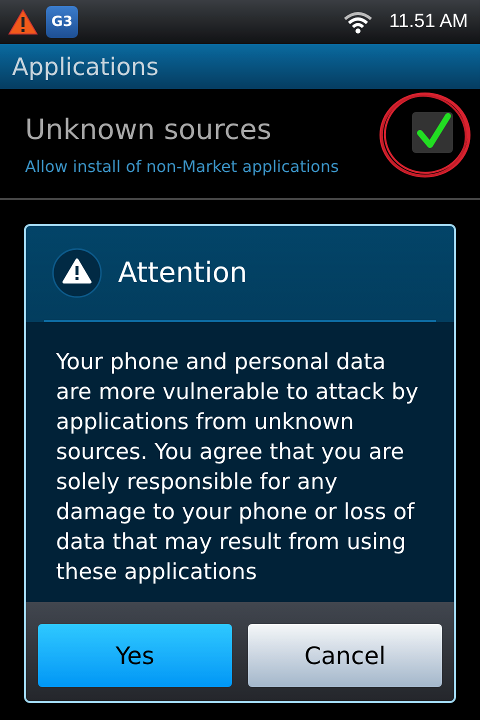 The width and height of the screenshot is (480, 720). What do you see at coordinates (62, 22) in the screenshot?
I see `notification-badge: G3` at bounding box center [62, 22].